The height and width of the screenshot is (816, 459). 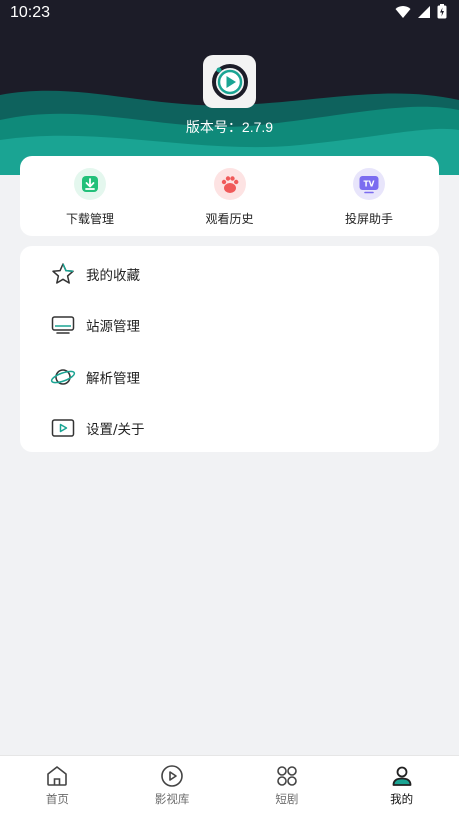 I want to click on battery-icon, so click(x=442, y=11).